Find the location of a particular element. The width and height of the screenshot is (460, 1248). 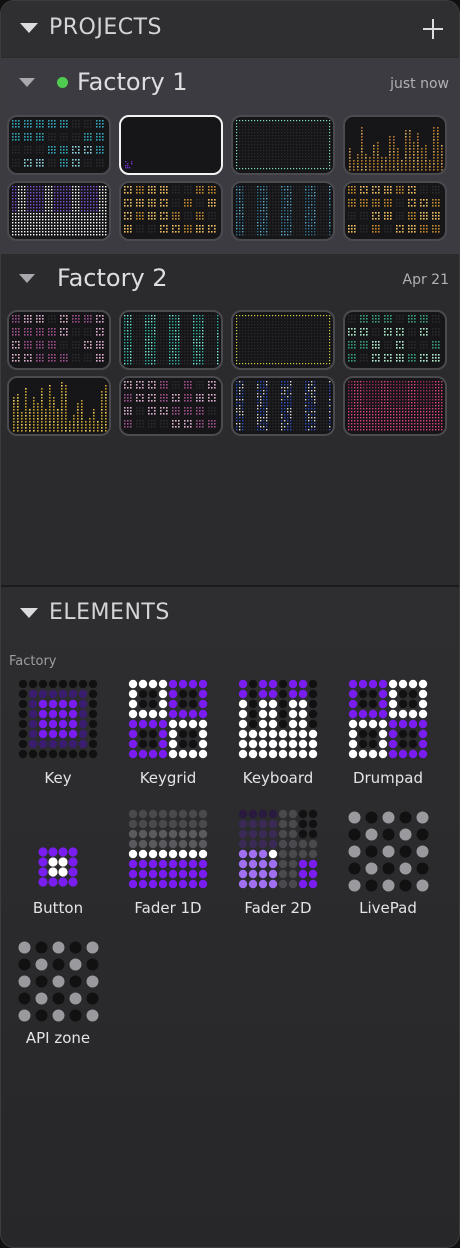

element-label: Drumpad is located at coordinates (388, 778).